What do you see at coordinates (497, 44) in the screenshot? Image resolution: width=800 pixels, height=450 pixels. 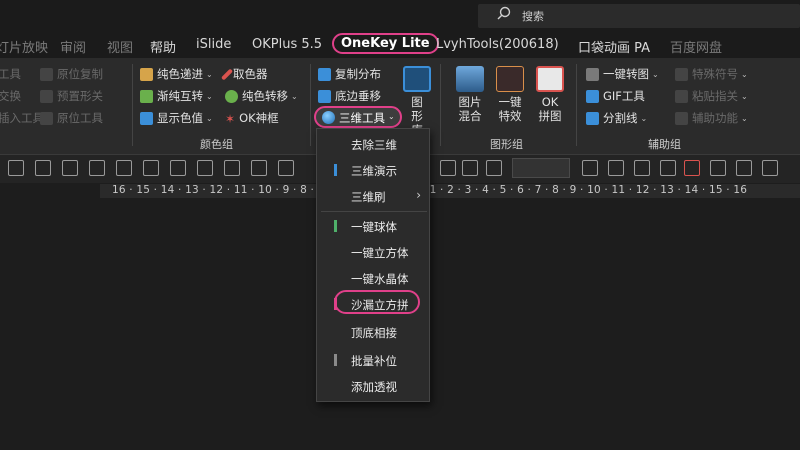 I see `tab-lvyhtools: LvyhTools(200618)` at bounding box center [497, 44].